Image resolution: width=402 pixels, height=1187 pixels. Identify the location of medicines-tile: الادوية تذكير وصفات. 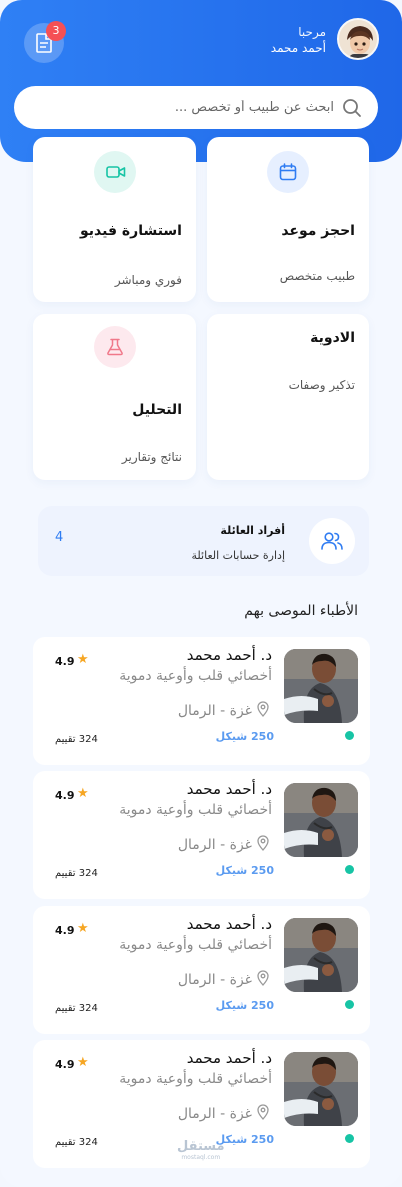
(288, 397).